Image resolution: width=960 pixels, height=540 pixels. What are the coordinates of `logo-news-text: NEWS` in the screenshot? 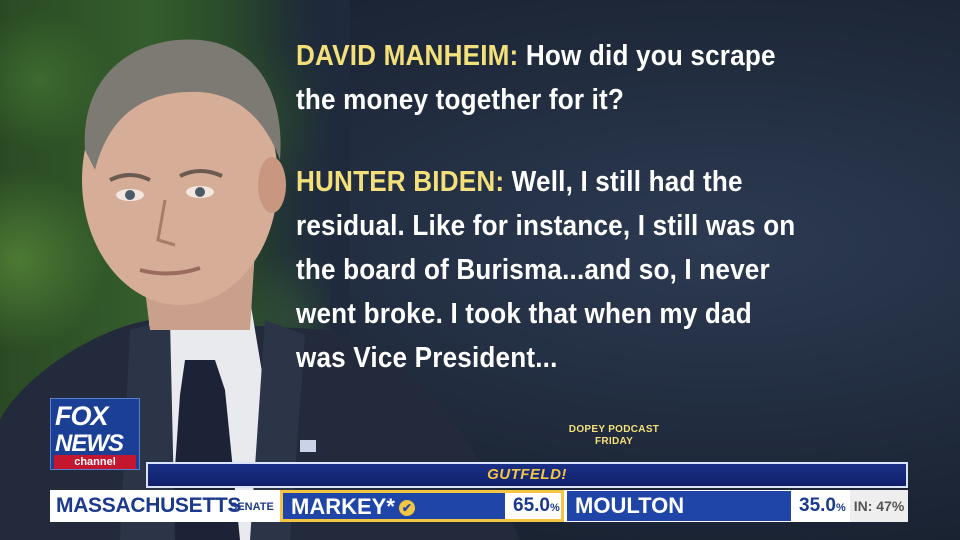 It's located at (89, 443).